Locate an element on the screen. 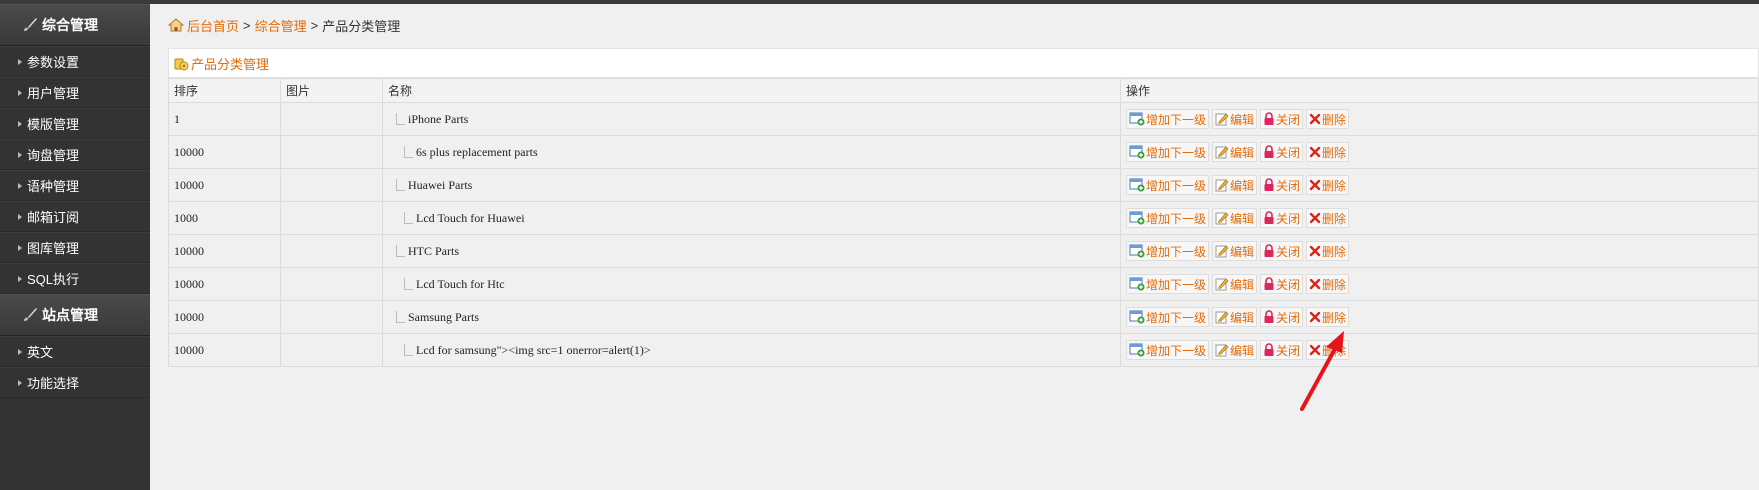  table-row: 1000 Lcd Touch for Huawei 增加下一级 编辑 关闭 删除 is located at coordinates (963, 218).